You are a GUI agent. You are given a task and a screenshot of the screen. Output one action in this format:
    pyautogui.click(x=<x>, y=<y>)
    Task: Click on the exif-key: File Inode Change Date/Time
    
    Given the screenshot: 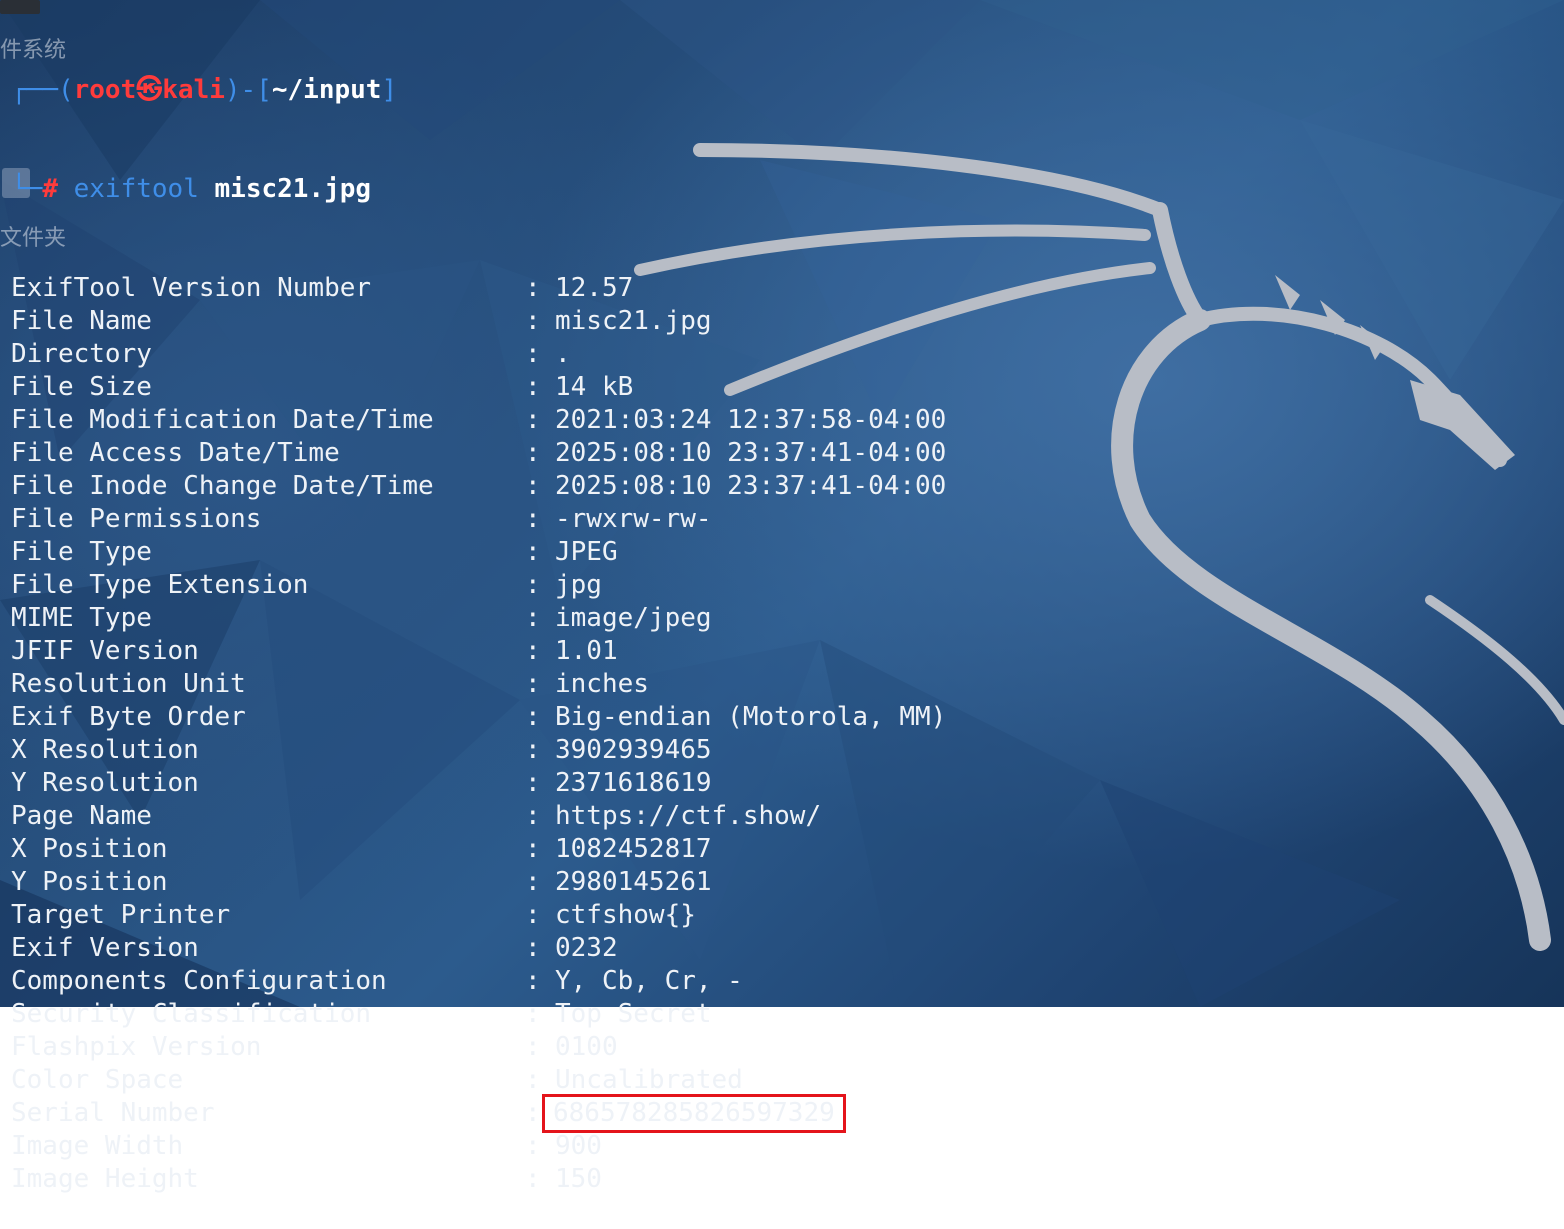 What is the action you would take?
    pyautogui.click(x=222, y=486)
    